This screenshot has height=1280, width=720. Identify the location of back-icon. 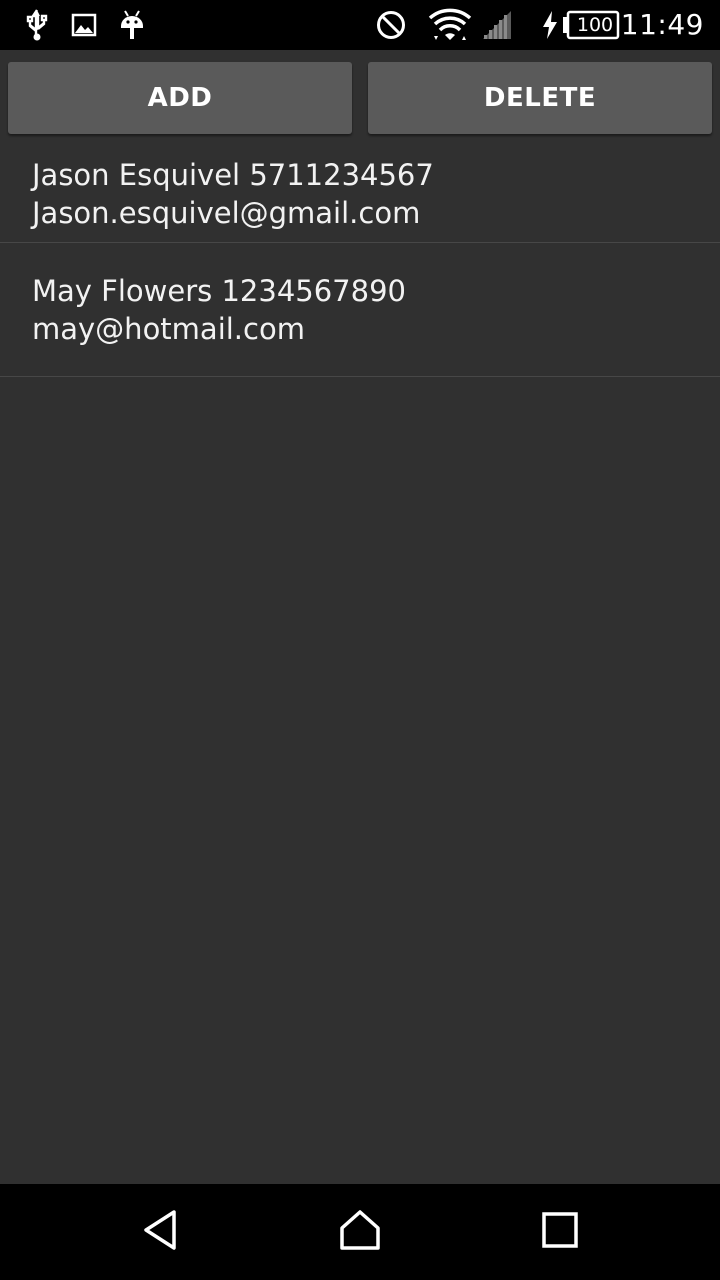
(160, 1232).